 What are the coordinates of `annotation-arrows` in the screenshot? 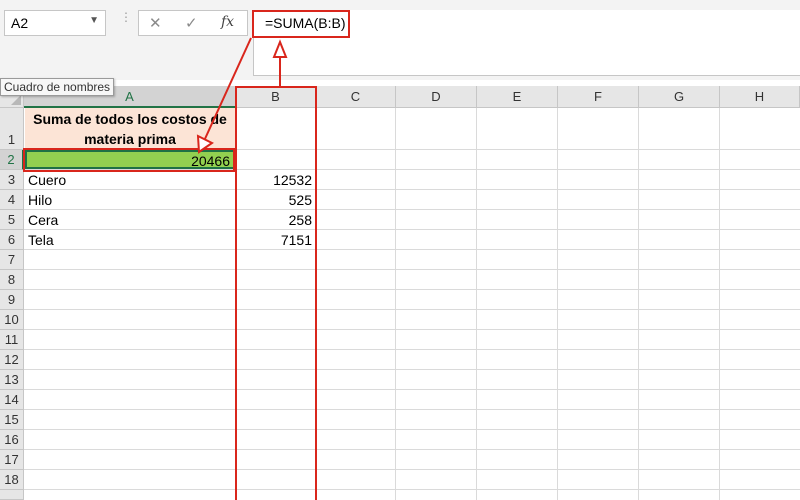 It's located at (242, 95).